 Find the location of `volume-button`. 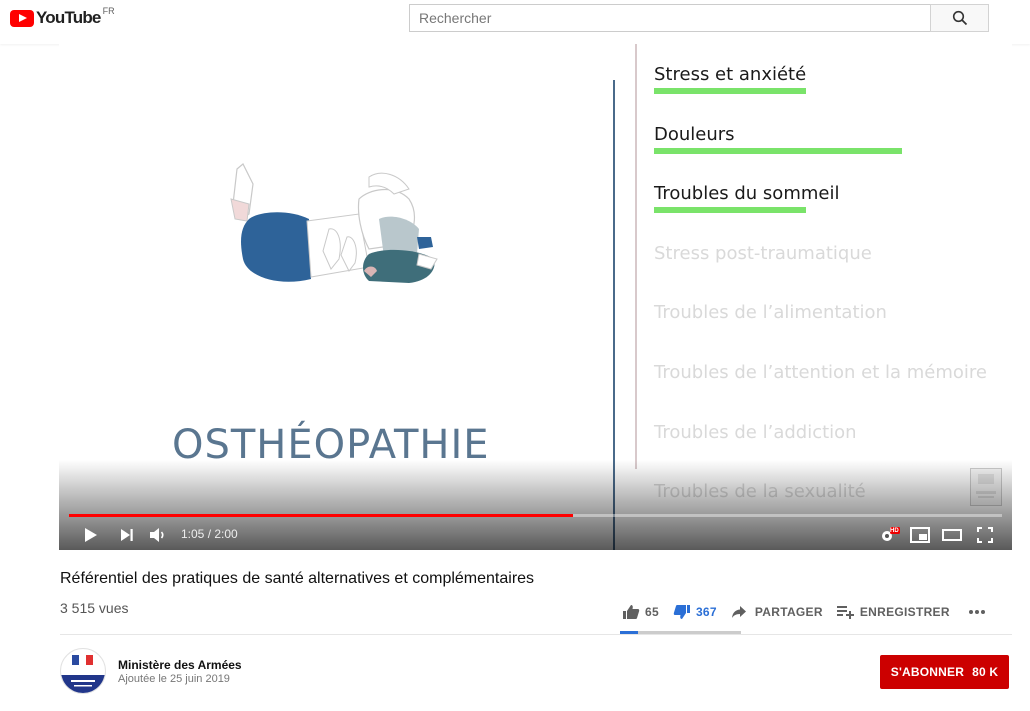

volume-button is located at coordinates (158, 535).